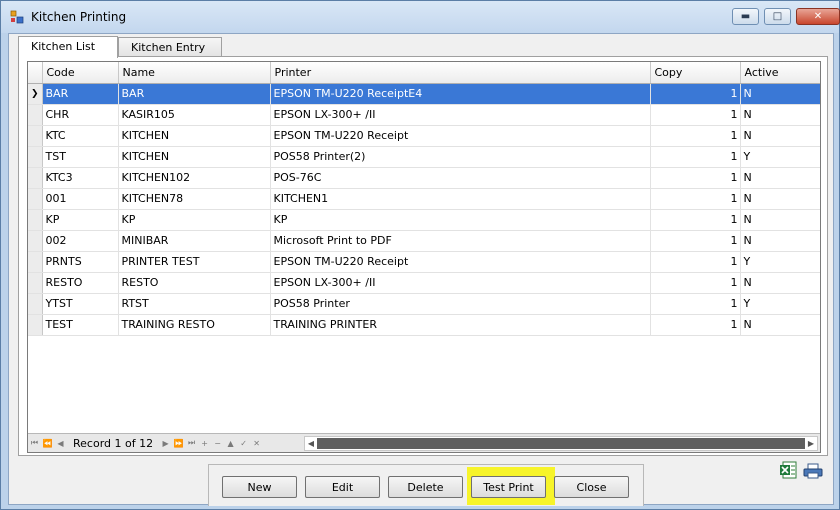 This screenshot has height=510, width=840. I want to click on close-button: ✕, so click(818, 16).